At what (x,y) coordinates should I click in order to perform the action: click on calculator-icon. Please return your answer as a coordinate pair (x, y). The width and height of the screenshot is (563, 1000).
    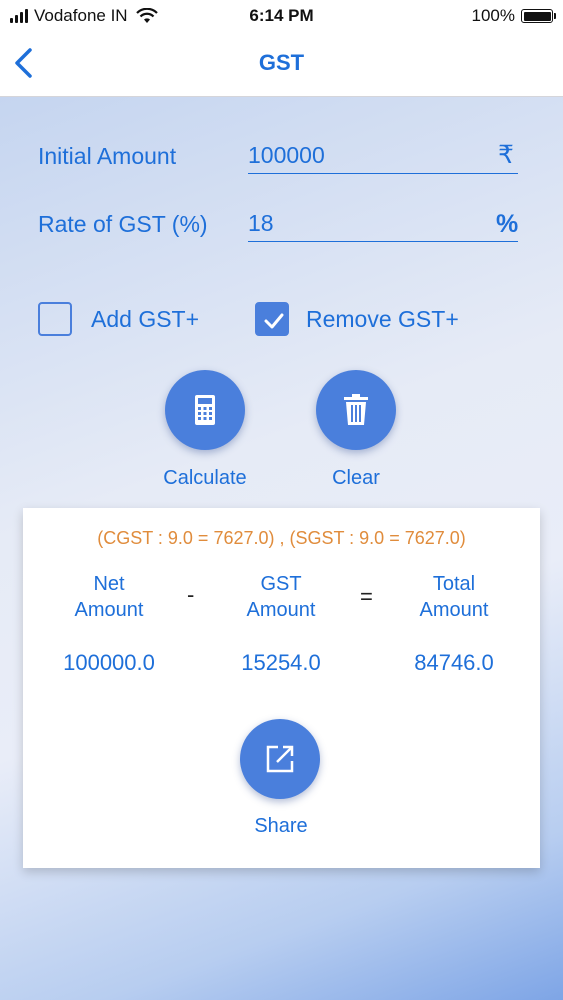
    Looking at the image, I should click on (205, 410).